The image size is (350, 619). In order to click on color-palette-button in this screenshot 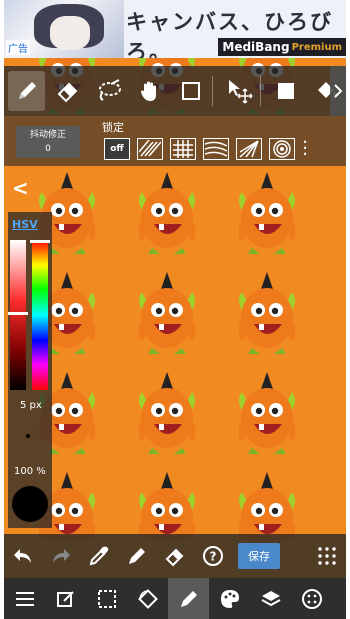, I will do `click(229, 598)`.